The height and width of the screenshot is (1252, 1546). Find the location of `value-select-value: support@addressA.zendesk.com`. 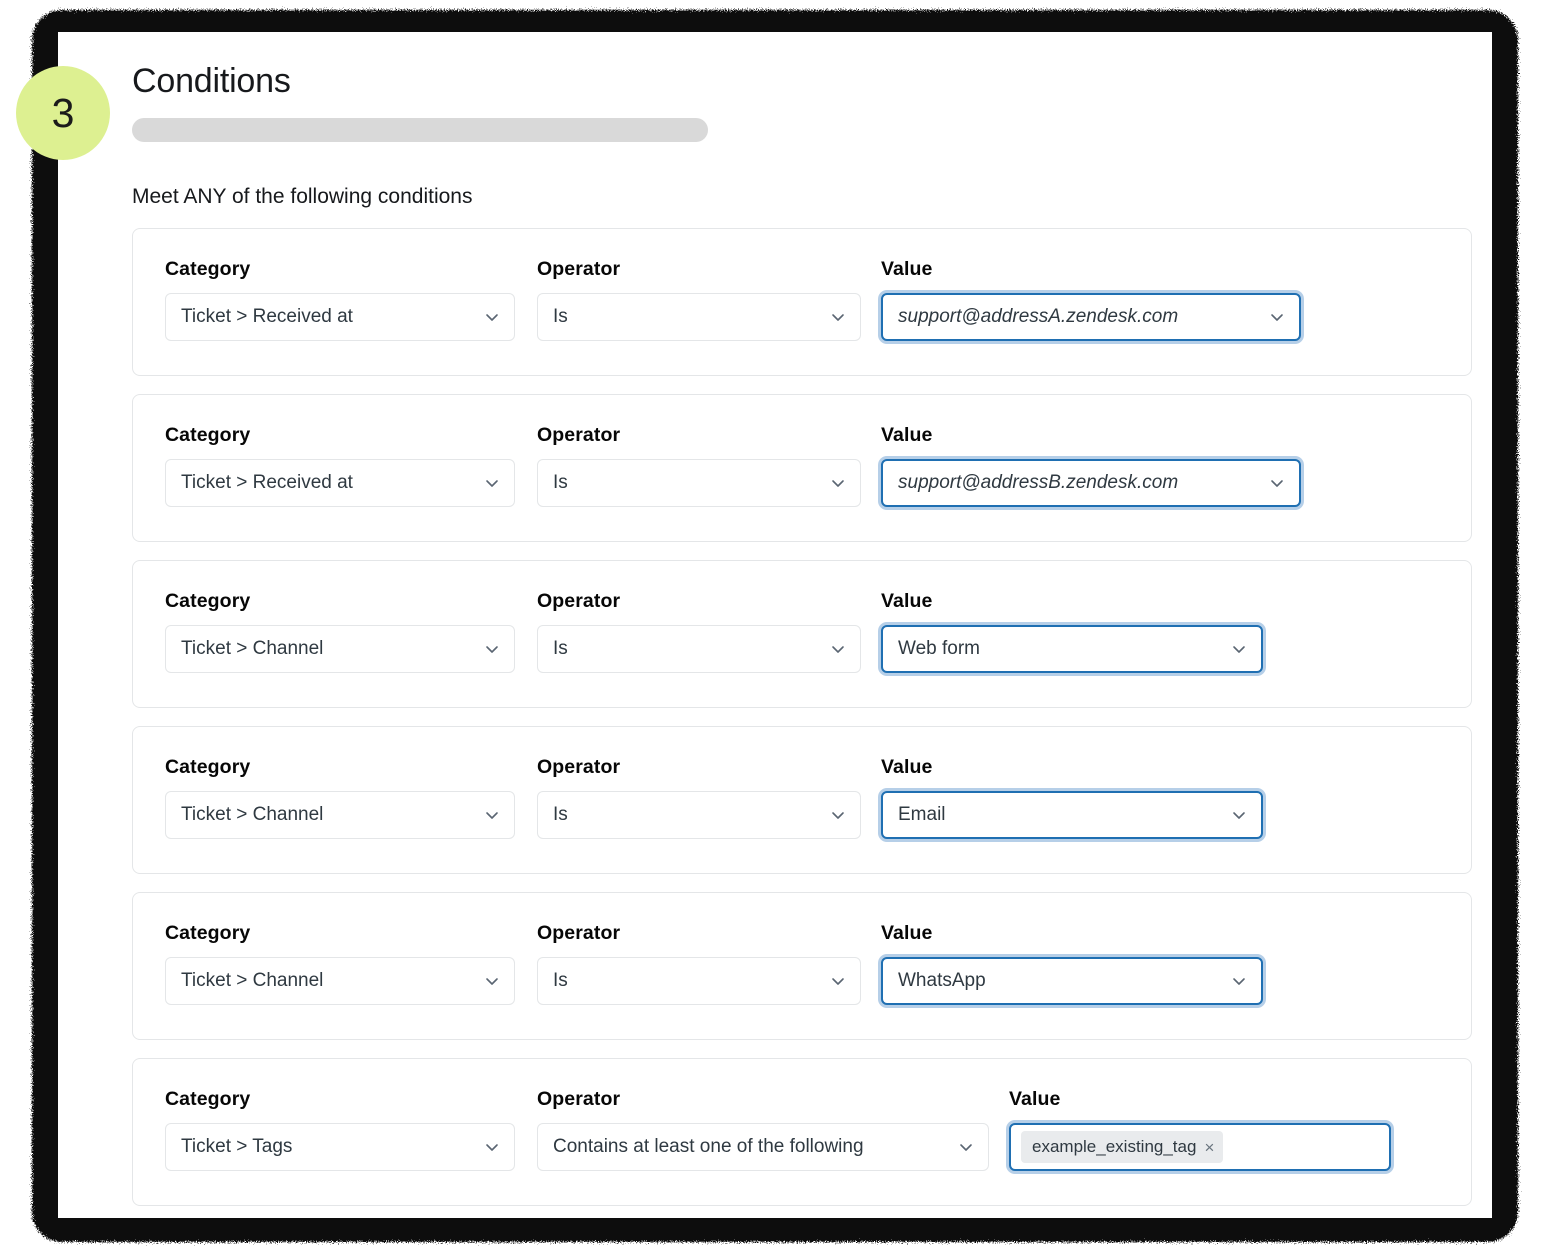

value-select-value: support@addressA.zendesk.com is located at coordinates (1038, 316).